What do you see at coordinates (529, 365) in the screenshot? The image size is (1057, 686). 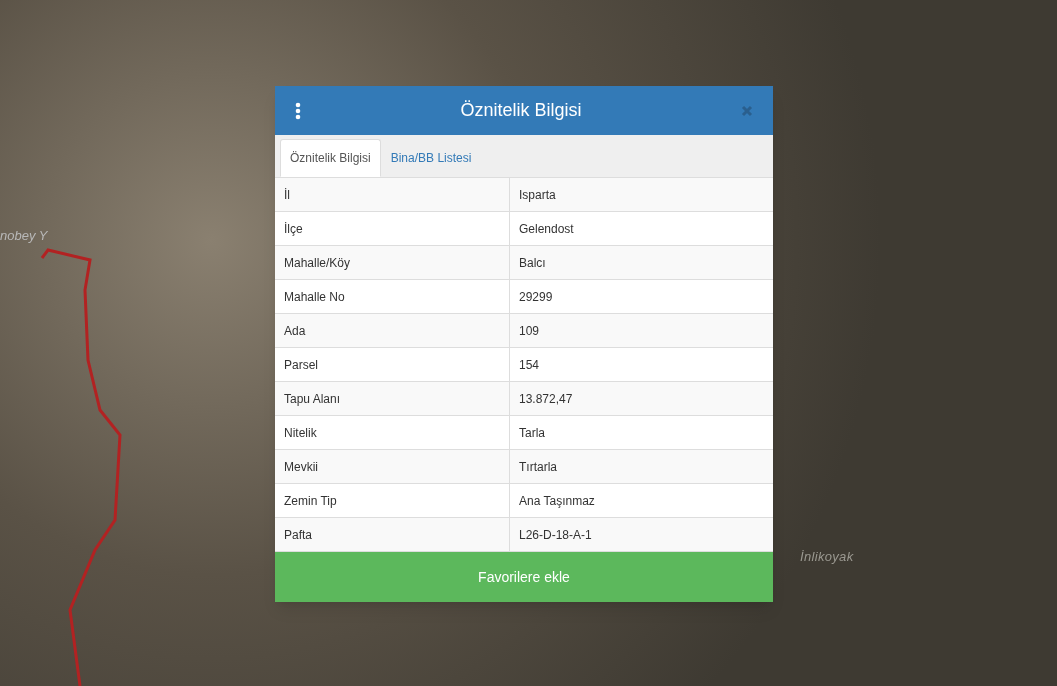 I see `attribute-value: 154` at bounding box center [529, 365].